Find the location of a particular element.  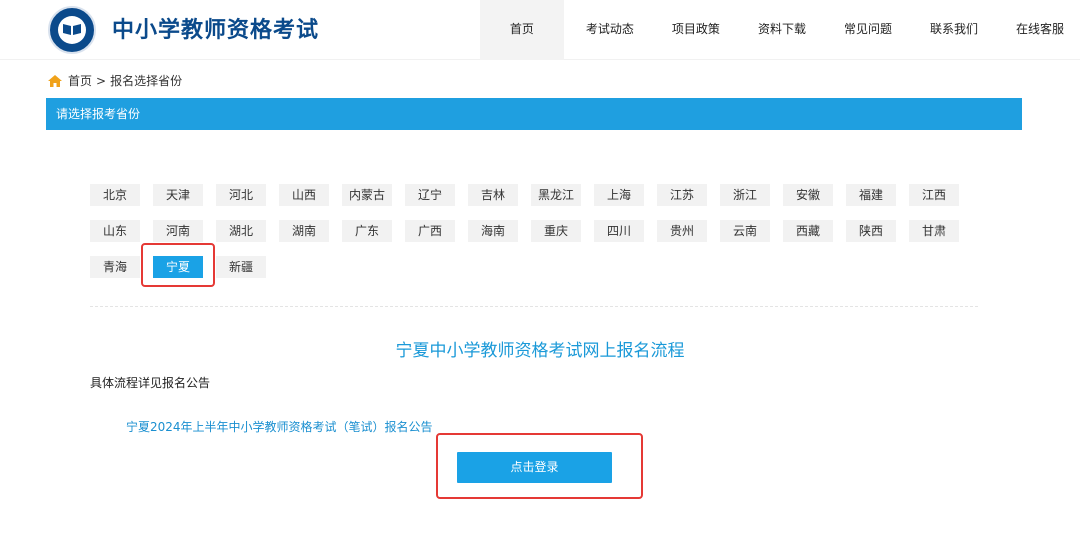

province-button: 黑龙江 is located at coordinates (556, 195).